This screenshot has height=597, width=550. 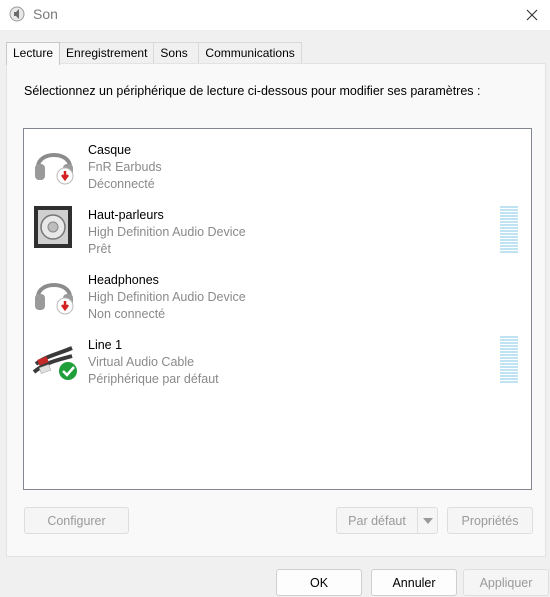 What do you see at coordinates (490, 520) in the screenshot?
I see `properties-button: Propriétés` at bounding box center [490, 520].